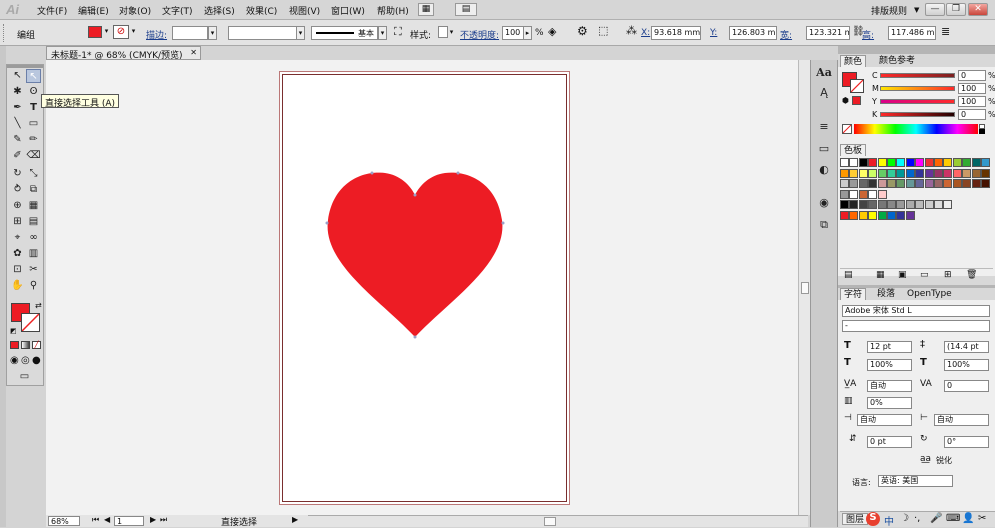 The height and width of the screenshot is (528, 995). I want to click on gradient-mode-icon, so click(25, 345).